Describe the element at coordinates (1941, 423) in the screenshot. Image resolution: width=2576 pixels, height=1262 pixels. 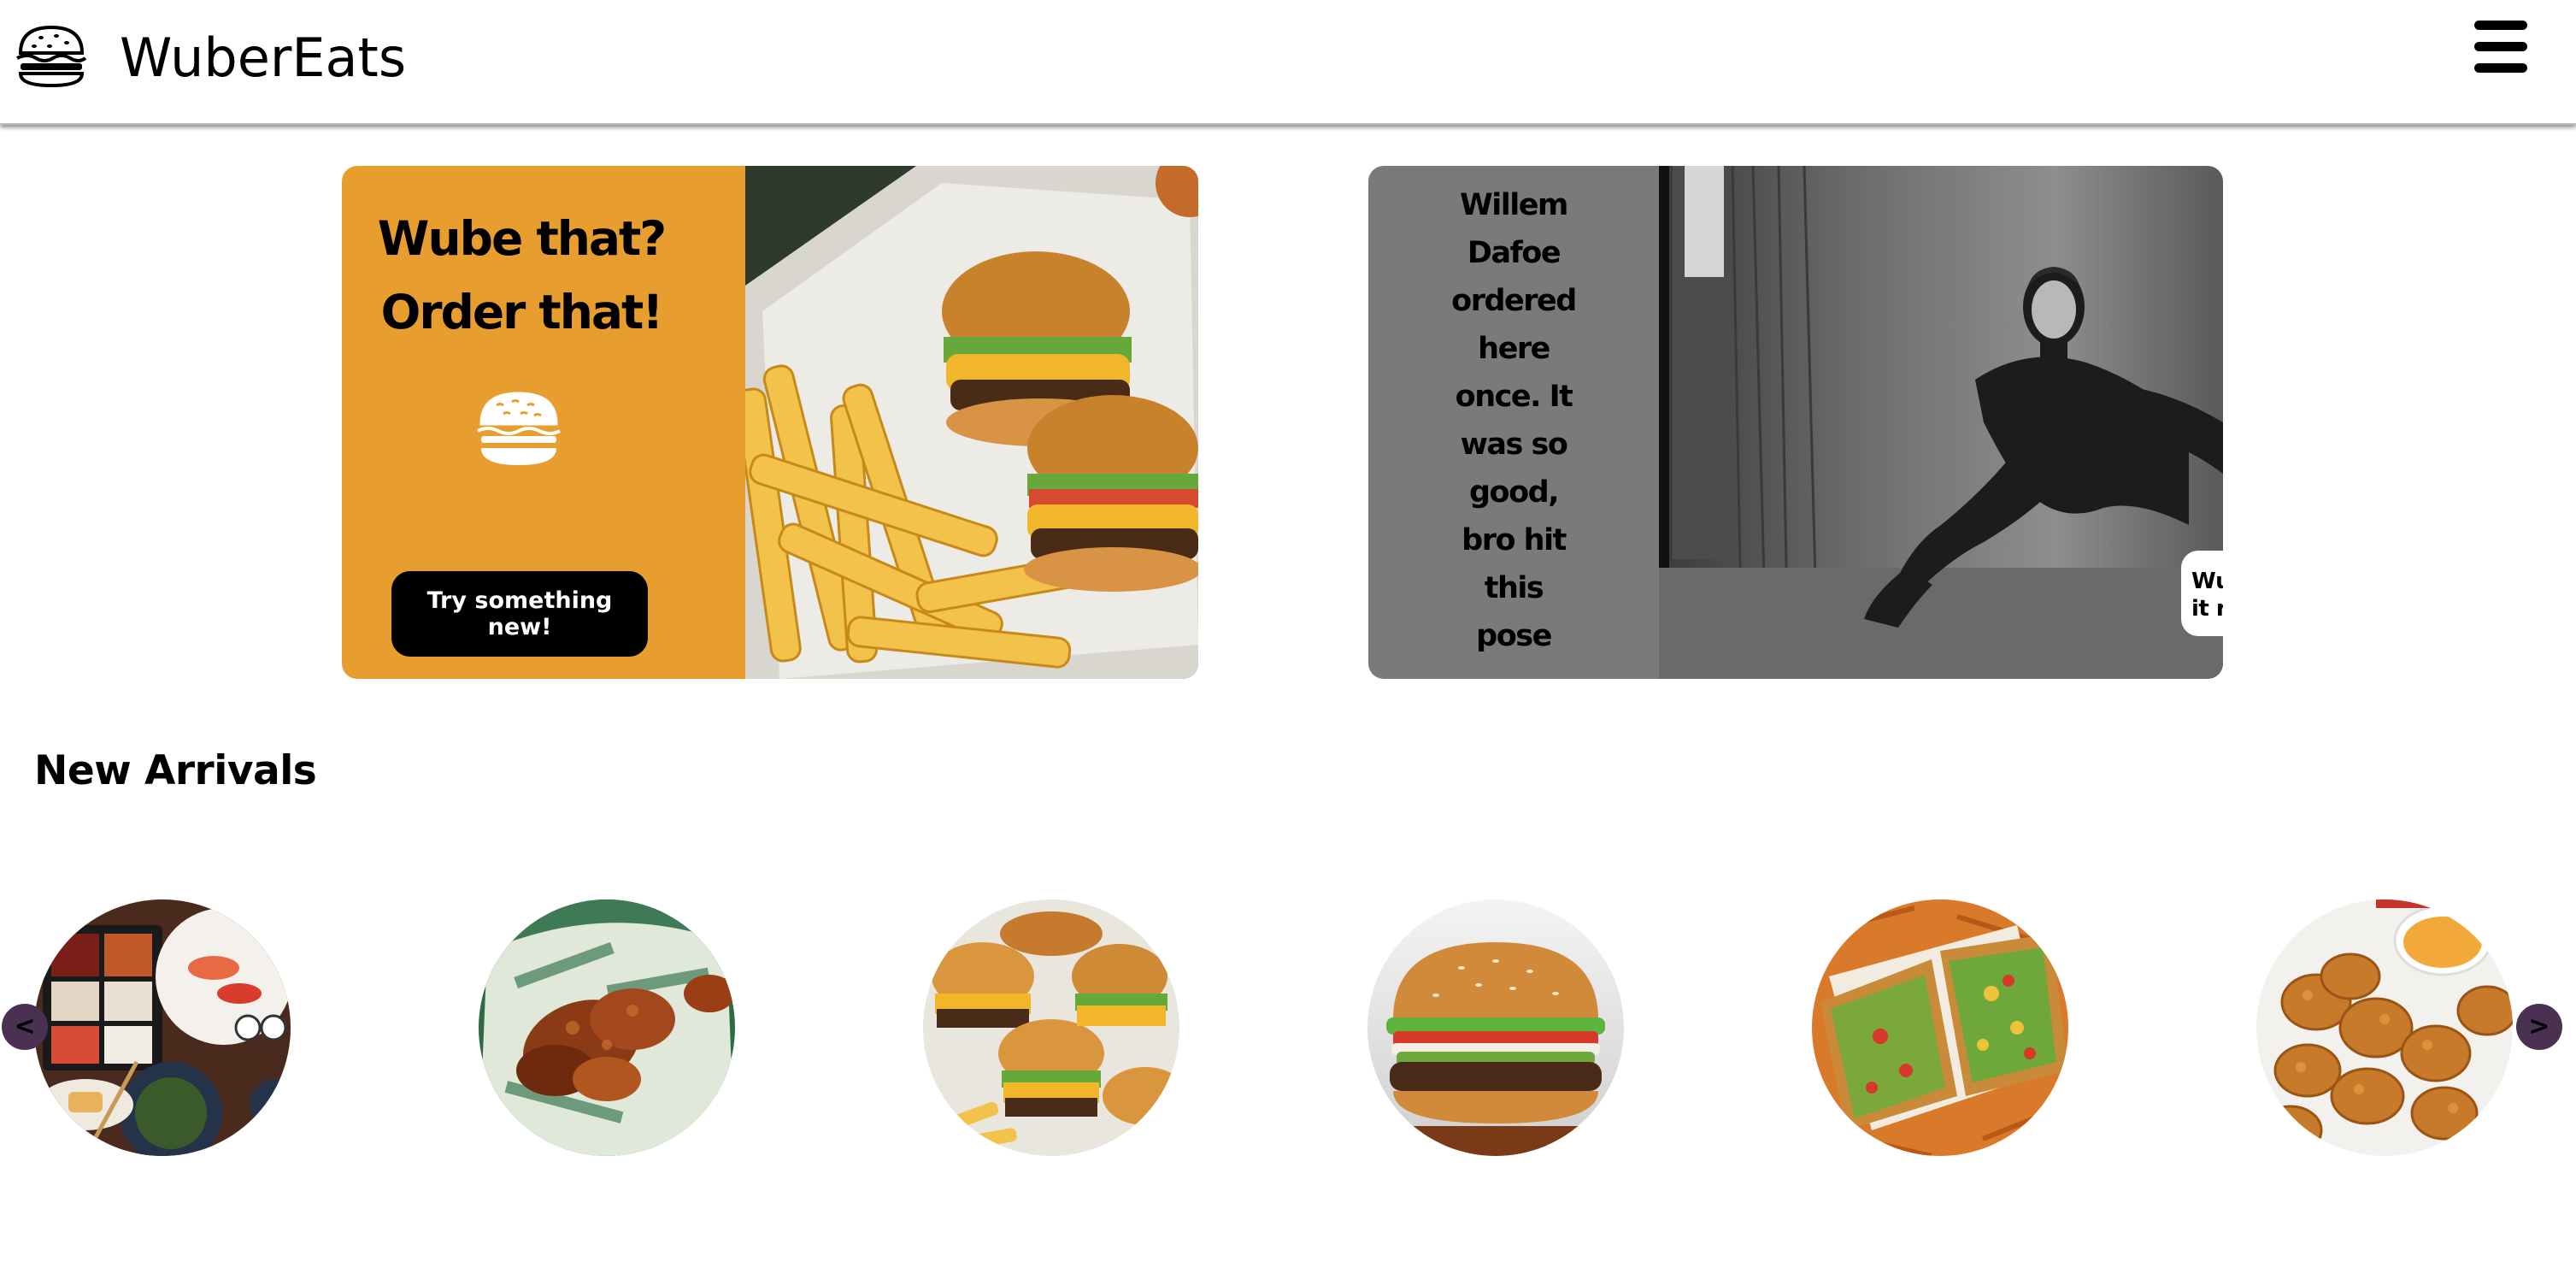
I see `willem-dafoe-photo: Wube it now, Wube it real good` at that location.